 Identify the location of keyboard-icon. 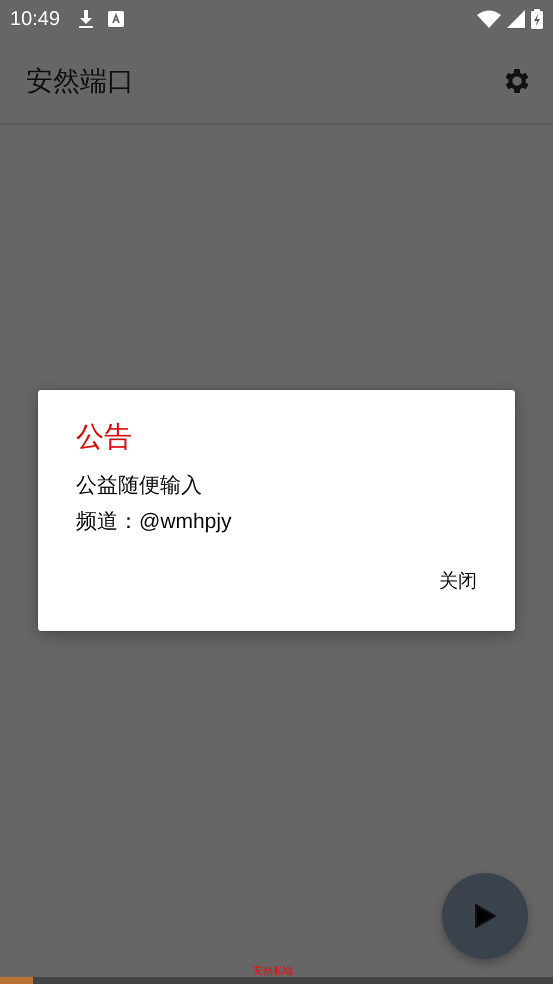
(116, 19).